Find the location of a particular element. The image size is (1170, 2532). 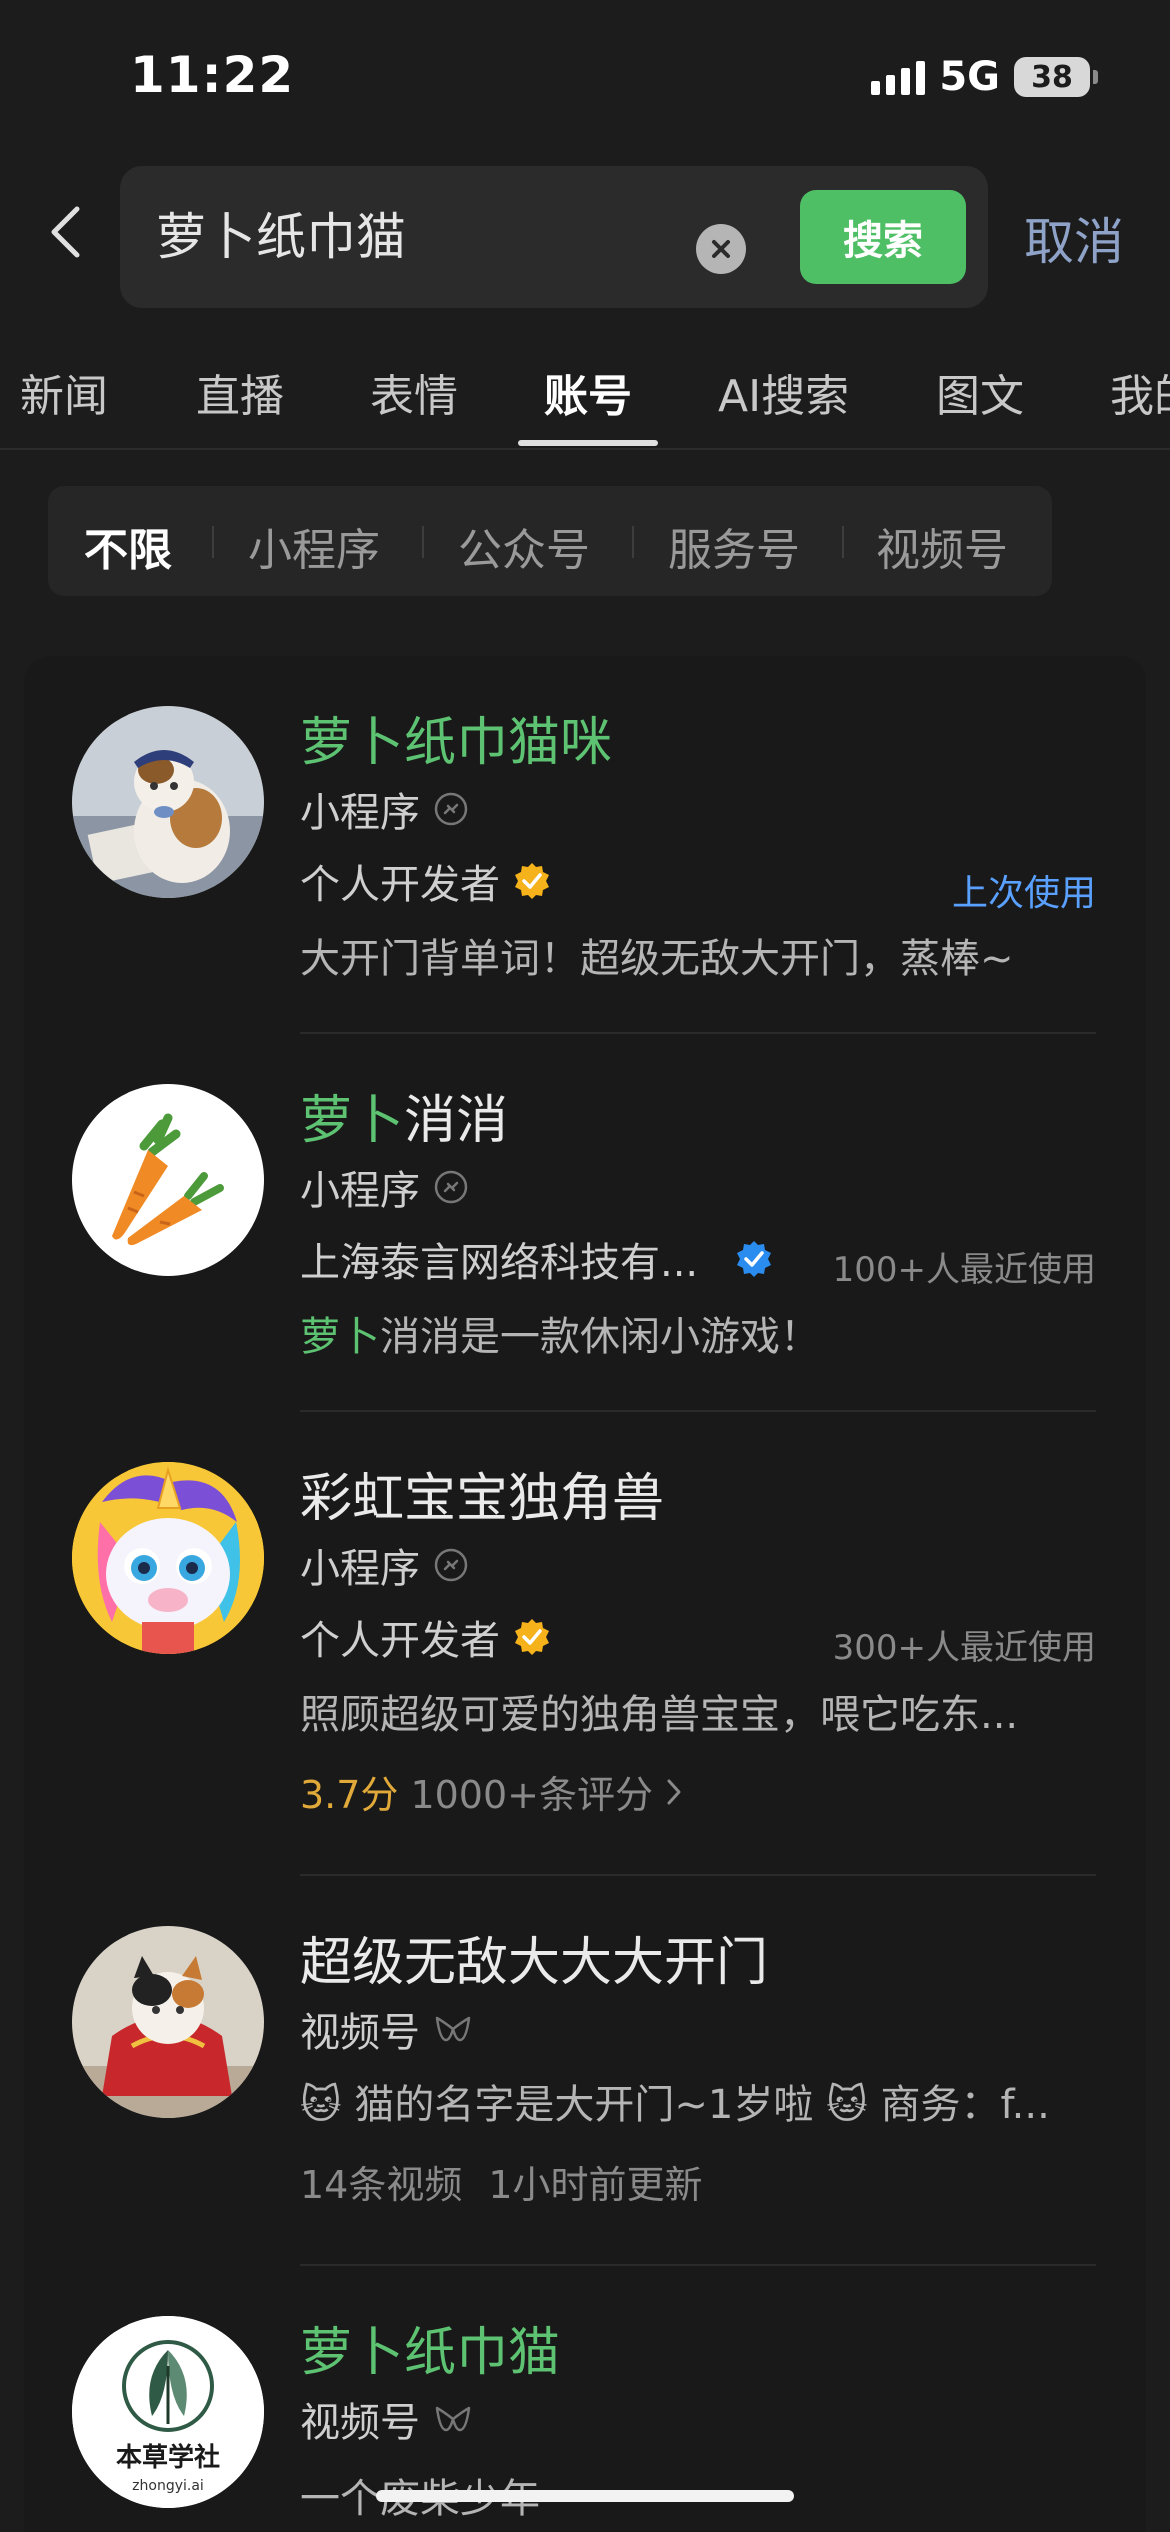

battery-icon: 38 is located at coordinates (1056, 77).